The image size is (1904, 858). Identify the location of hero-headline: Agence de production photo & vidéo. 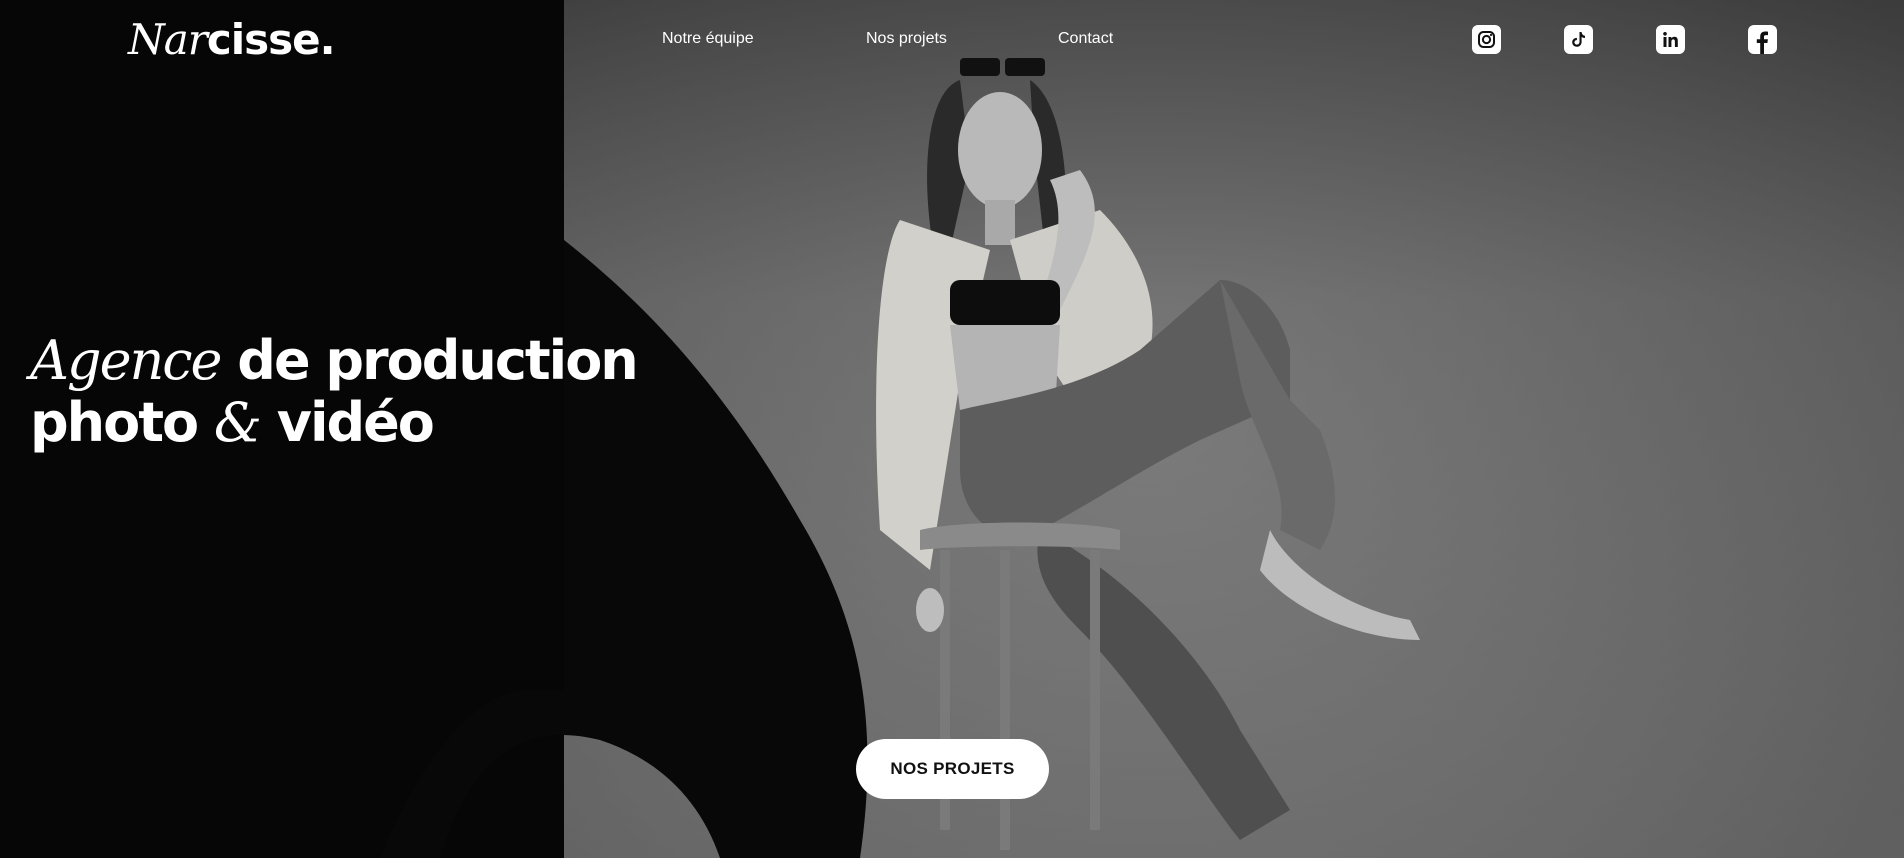
(334, 391).